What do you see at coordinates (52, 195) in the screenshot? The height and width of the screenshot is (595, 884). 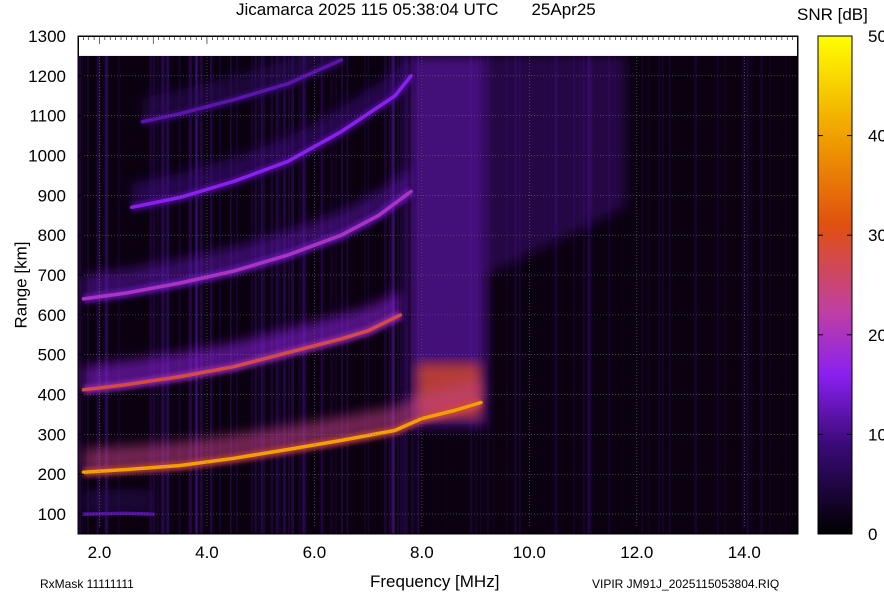 I see `y-tick-label: 900` at bounding box center [52, 195].